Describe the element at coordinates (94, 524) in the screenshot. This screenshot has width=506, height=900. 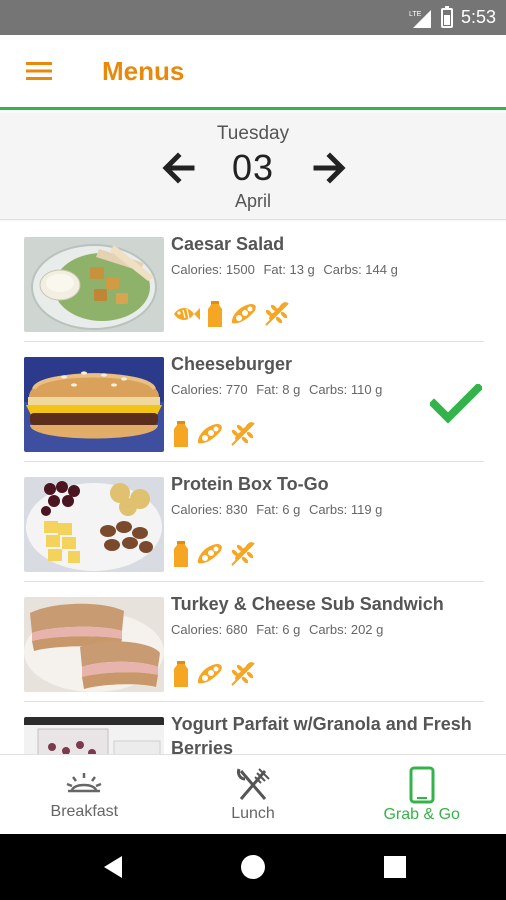
I see `protein-box-photo` at that location.